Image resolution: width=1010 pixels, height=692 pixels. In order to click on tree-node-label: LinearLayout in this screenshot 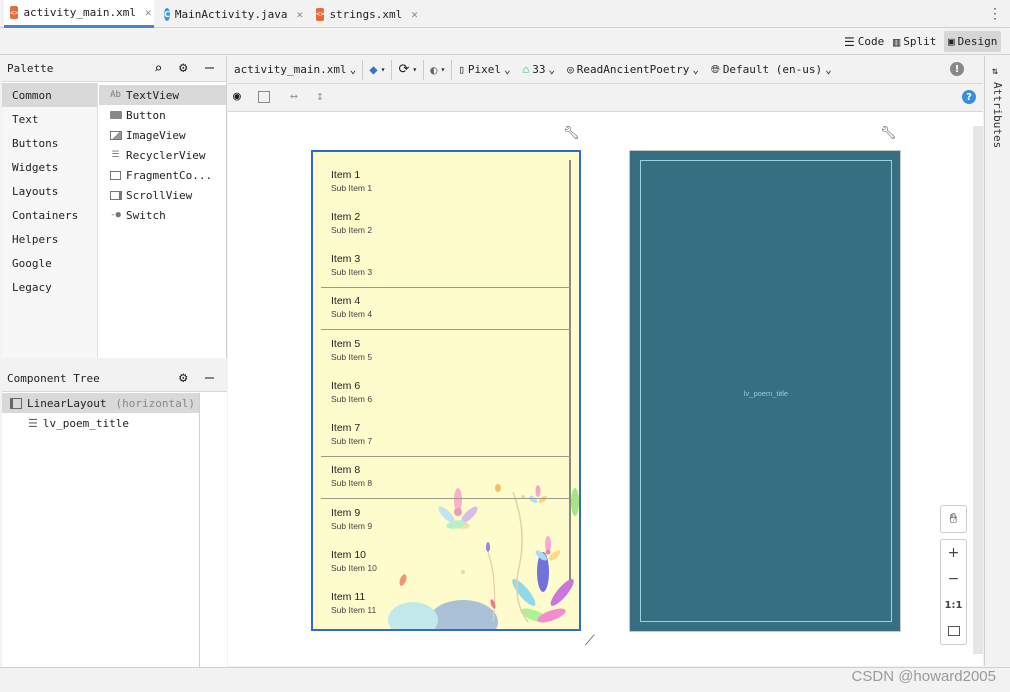, I will do `click(67, 403)`.